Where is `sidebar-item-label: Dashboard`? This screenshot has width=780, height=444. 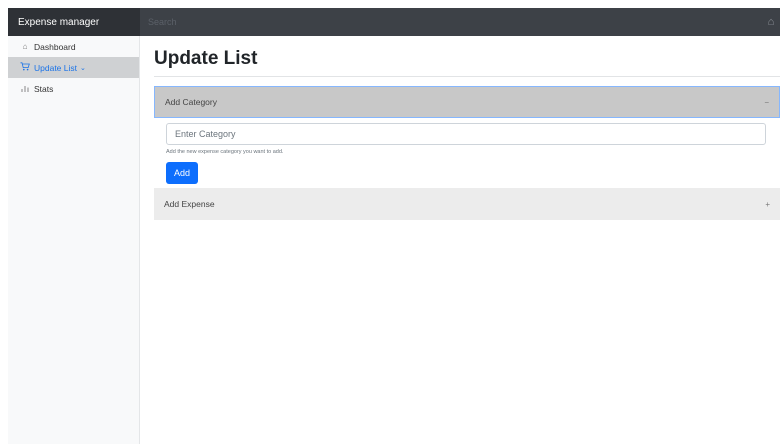 sidebar-item-label: Dashboard is located at coordinates (55, 46).